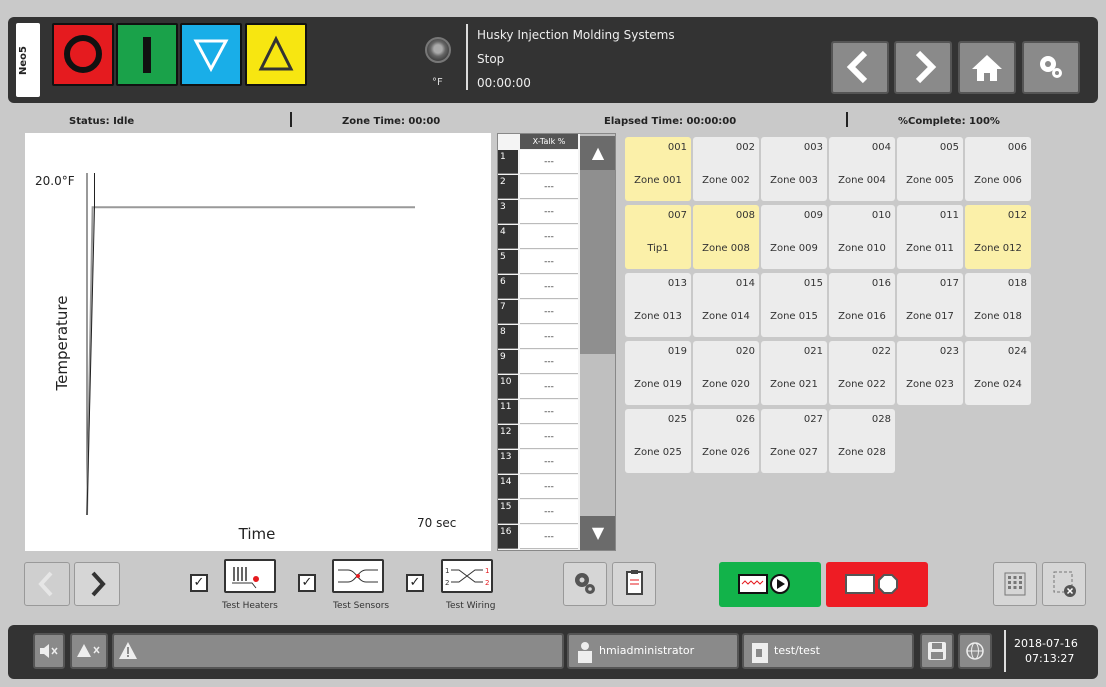 The width and height of the screenshot is (1106, 687). I want to click on zone-number: 010, so click(881, 215).